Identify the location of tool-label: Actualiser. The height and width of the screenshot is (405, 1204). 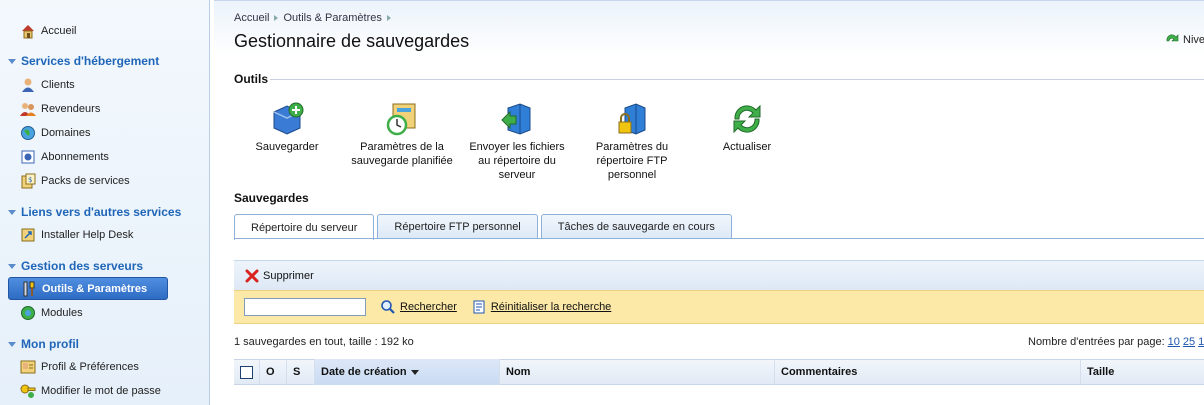
(747, 147).